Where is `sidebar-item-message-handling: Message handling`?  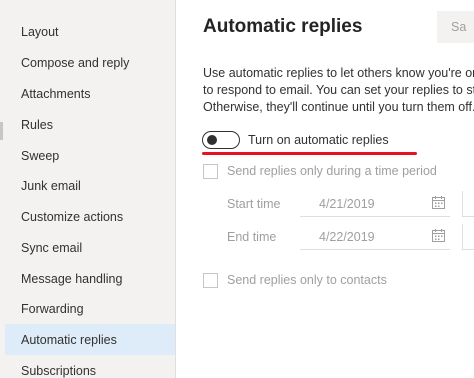 sidebar-item-message-handling: Message handling is located at coordinates (90, 278).